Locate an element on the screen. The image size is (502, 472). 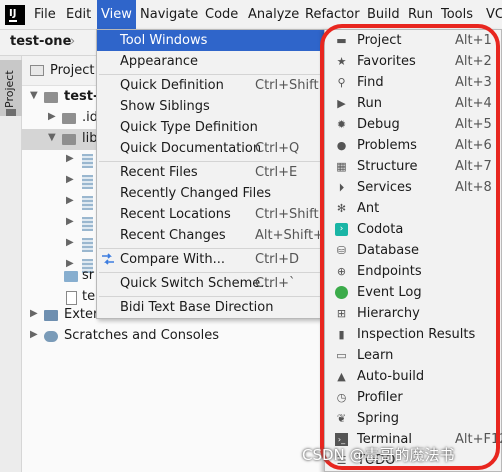
tree-label: sr is located at coordinates (88, 275).